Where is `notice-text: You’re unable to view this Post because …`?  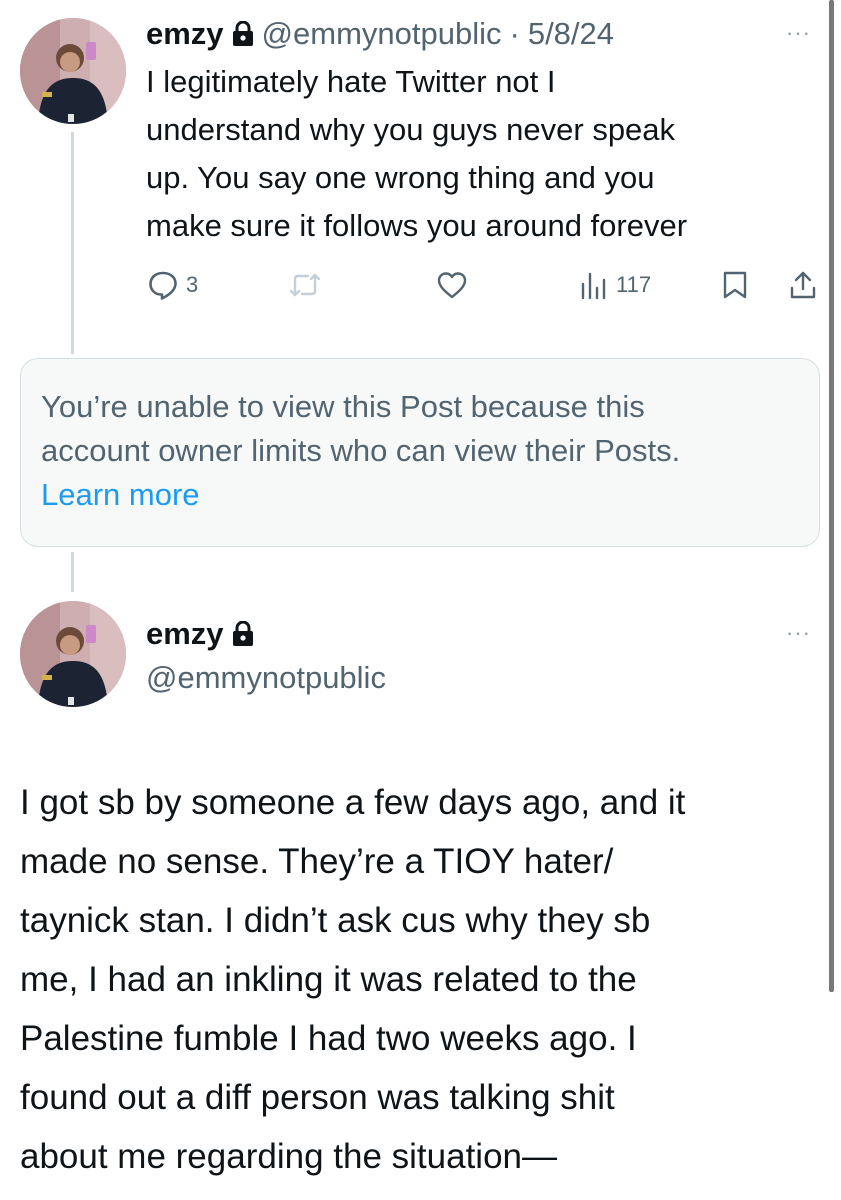 notice-text: You’re unable to view this Post because … is located at coordinates (426, 451).